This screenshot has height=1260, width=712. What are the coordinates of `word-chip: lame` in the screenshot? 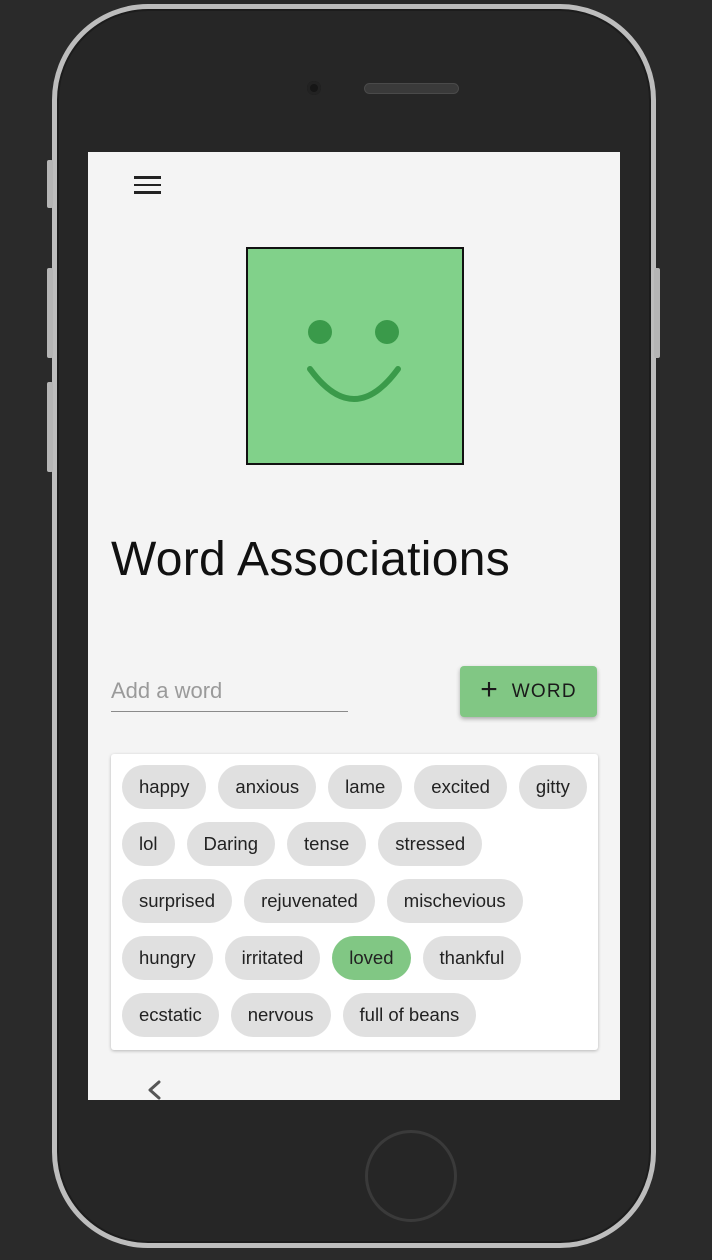 It's located at (365, 787).